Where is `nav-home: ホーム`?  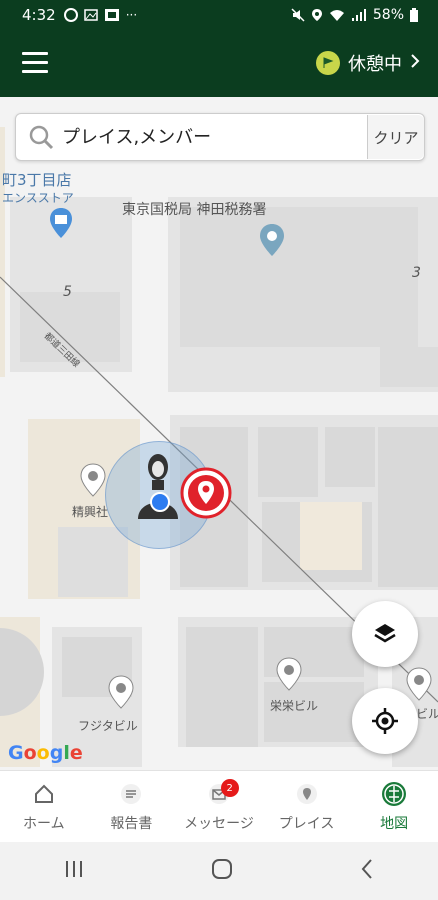
nav-home: ホーム is located at coordinates (44, 807).